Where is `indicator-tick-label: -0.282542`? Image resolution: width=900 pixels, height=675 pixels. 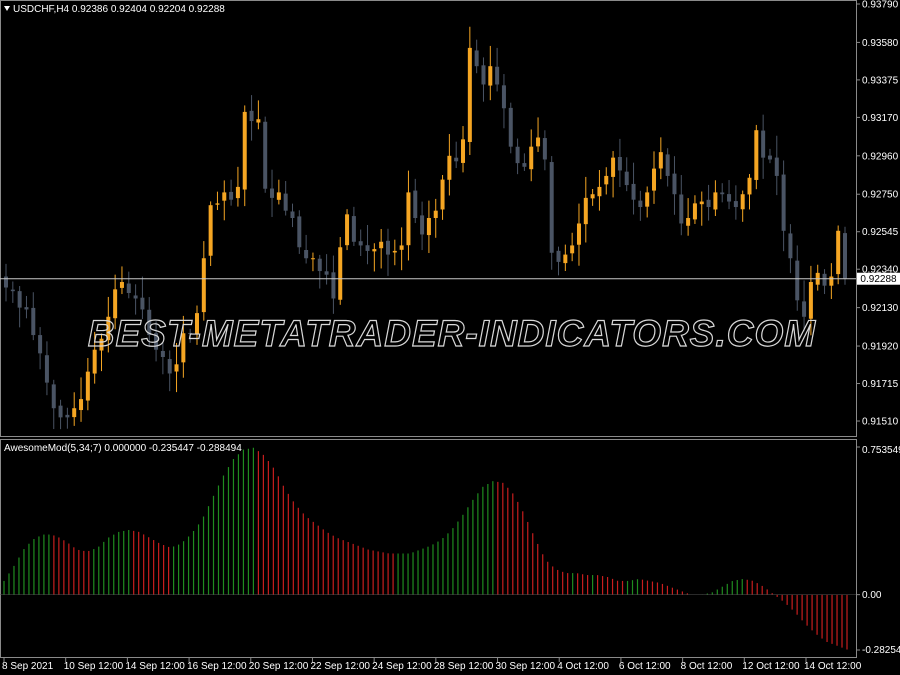 indicator-tick-label: -0.282542 is located at coordinates (881, 650).